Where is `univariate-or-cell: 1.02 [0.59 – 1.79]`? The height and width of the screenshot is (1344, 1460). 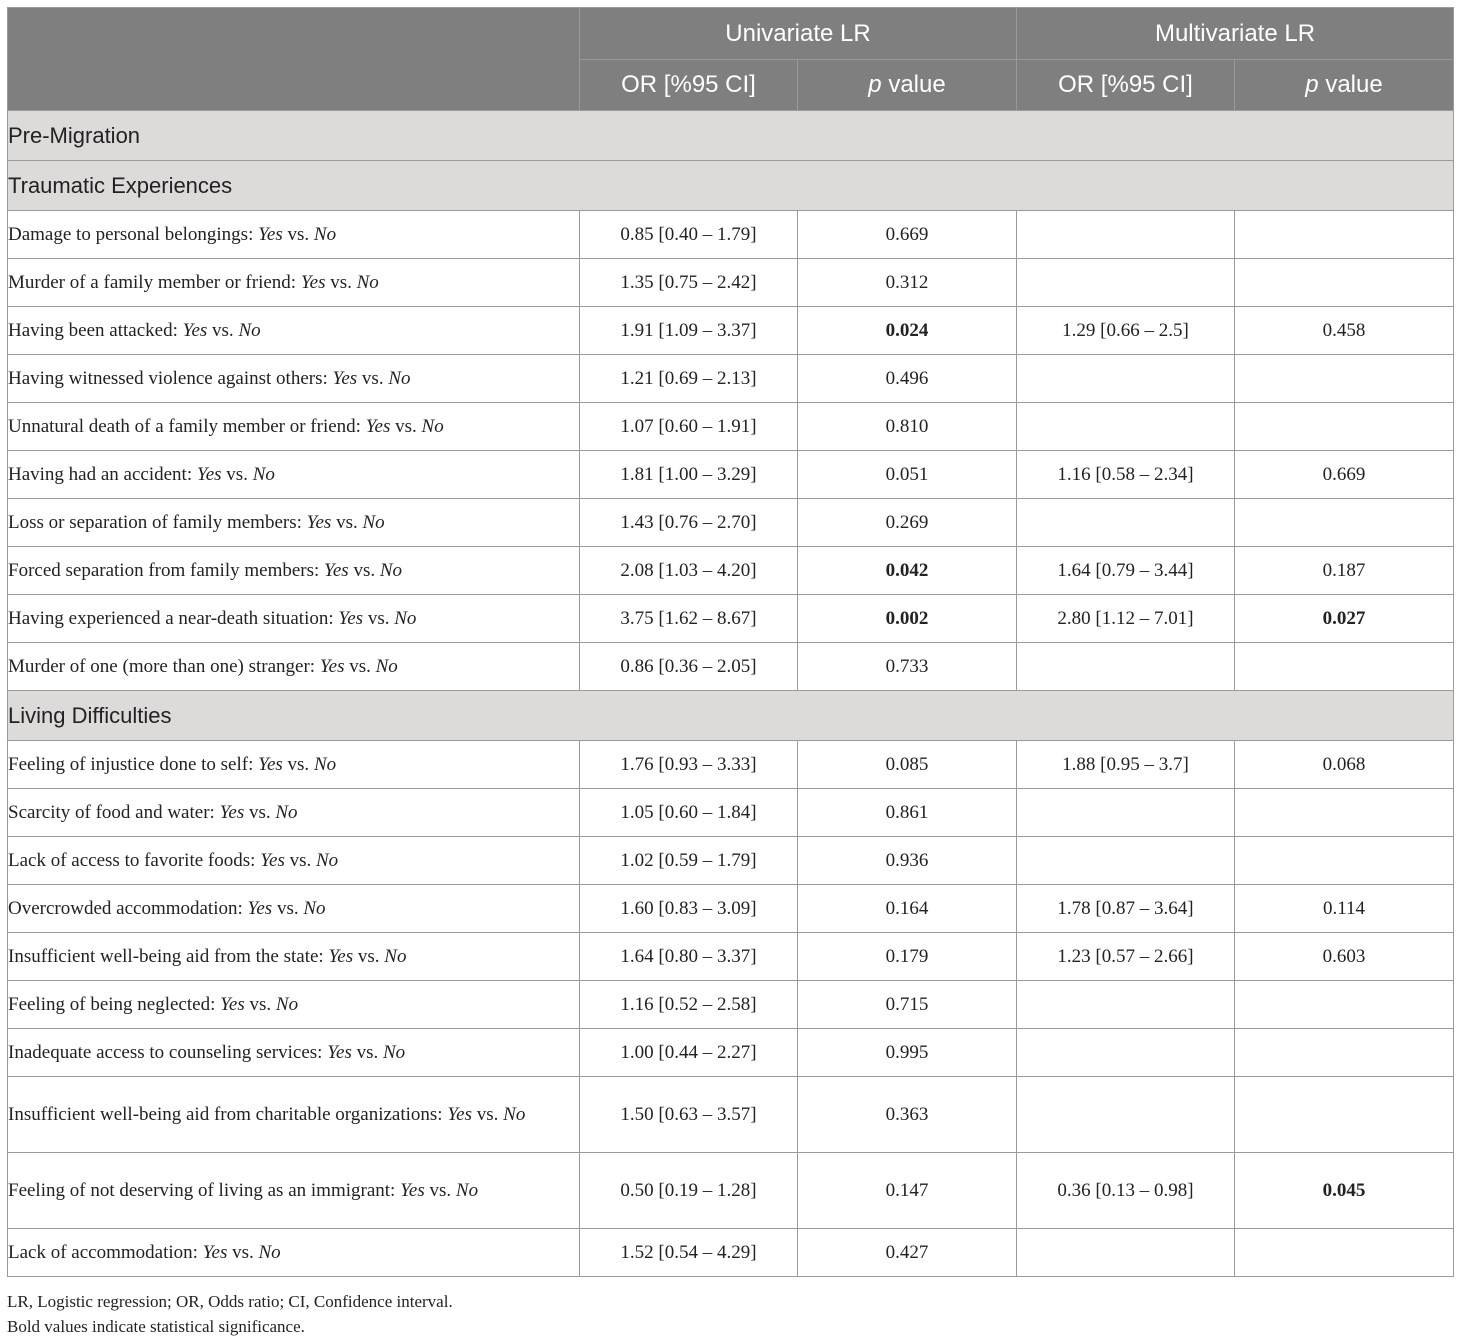 univariate-or-cell: 1.02 [0.59 – 1.79] is located at coordinates (688, 860).